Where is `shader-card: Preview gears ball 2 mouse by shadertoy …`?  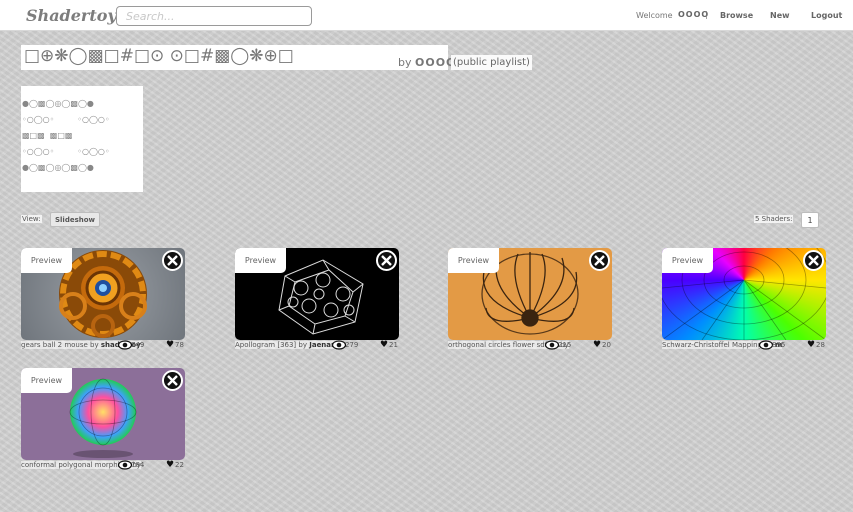
shader-card: Preview gears ball 2 mouse by shadertoy … is located at coordinates (103, 300).